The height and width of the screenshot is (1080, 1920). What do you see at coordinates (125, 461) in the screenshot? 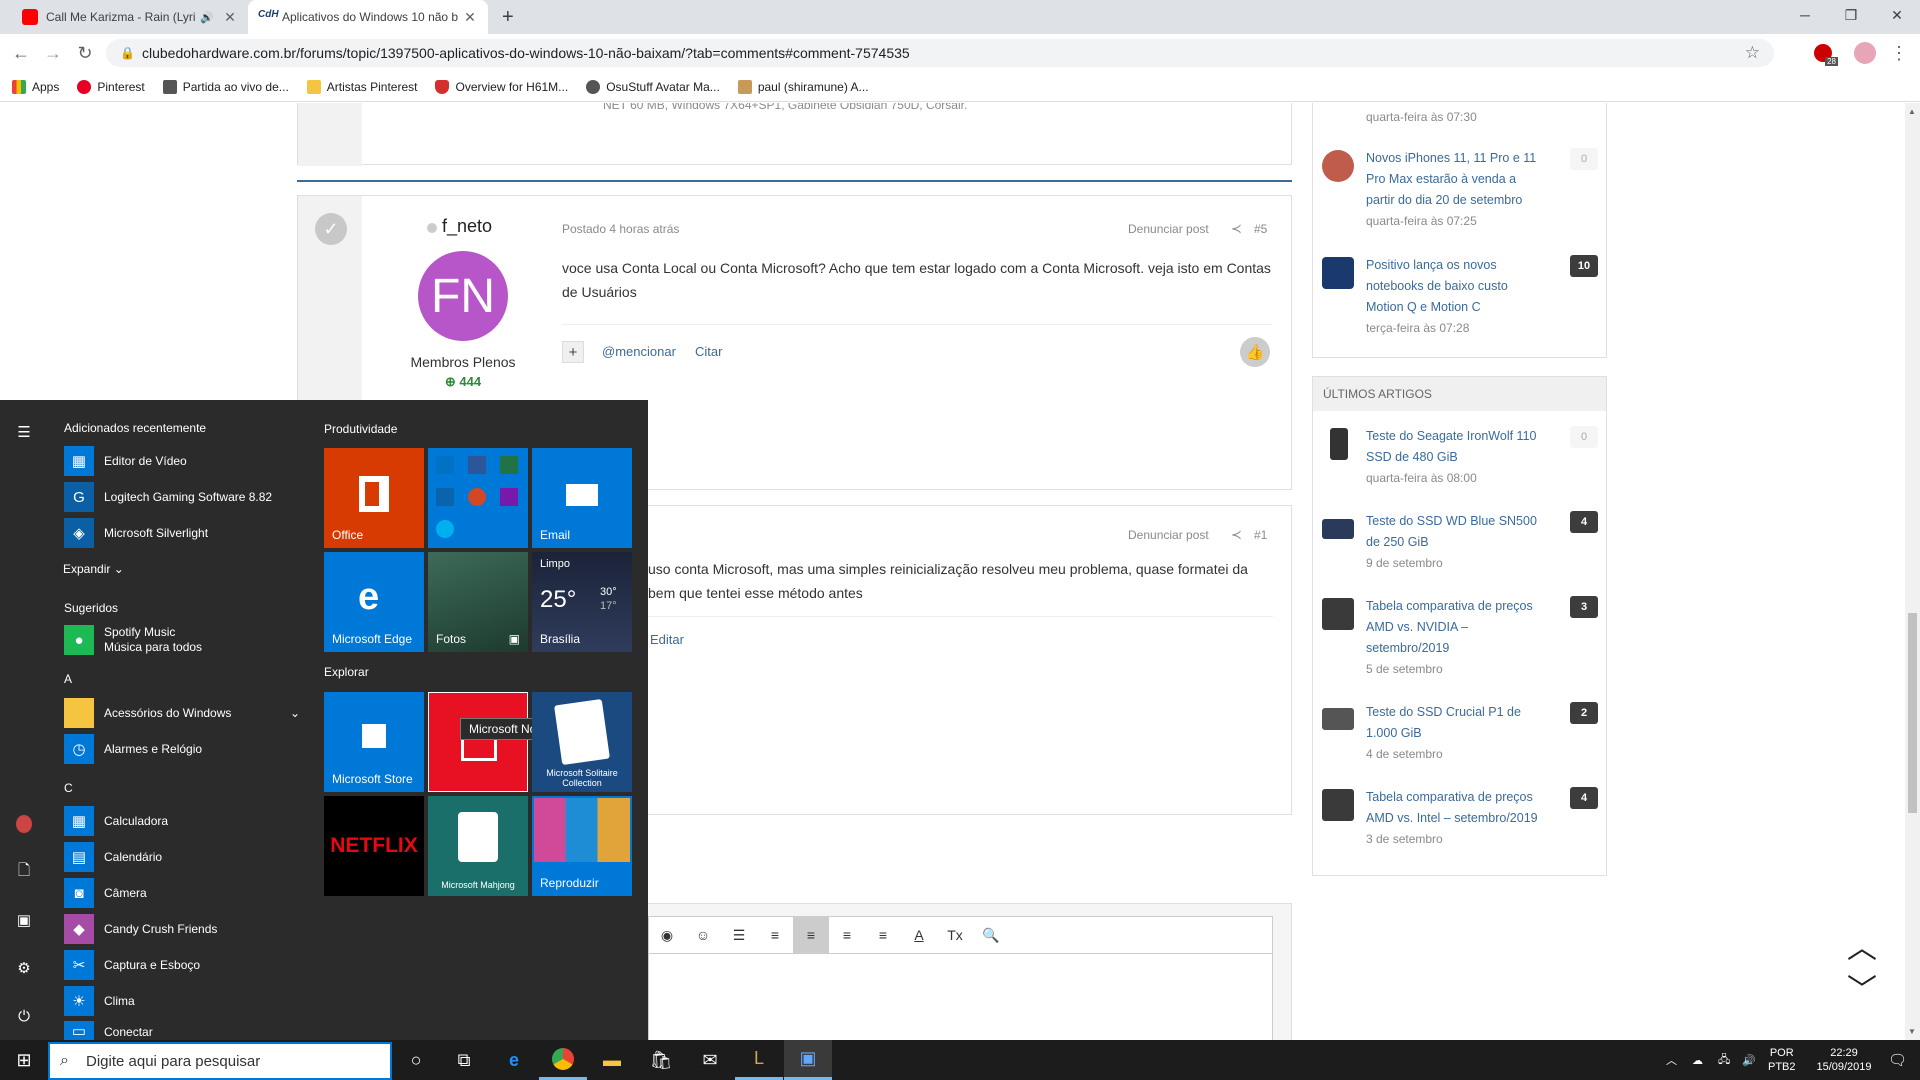
I see `app-editor-video: ▦ Editor de Vídeo` at bounding box center [125, 461].